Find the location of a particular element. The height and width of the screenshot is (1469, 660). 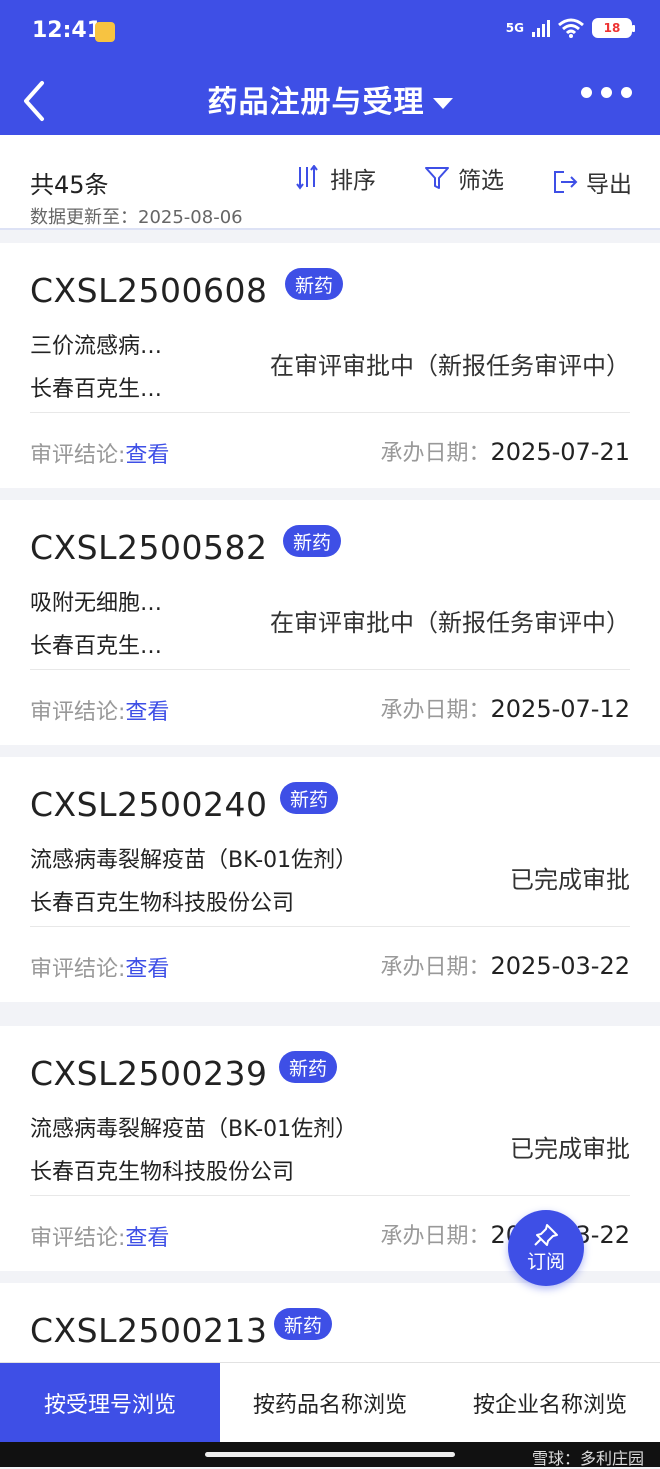

export-button: 导出 is located at coordinates (592, 182).